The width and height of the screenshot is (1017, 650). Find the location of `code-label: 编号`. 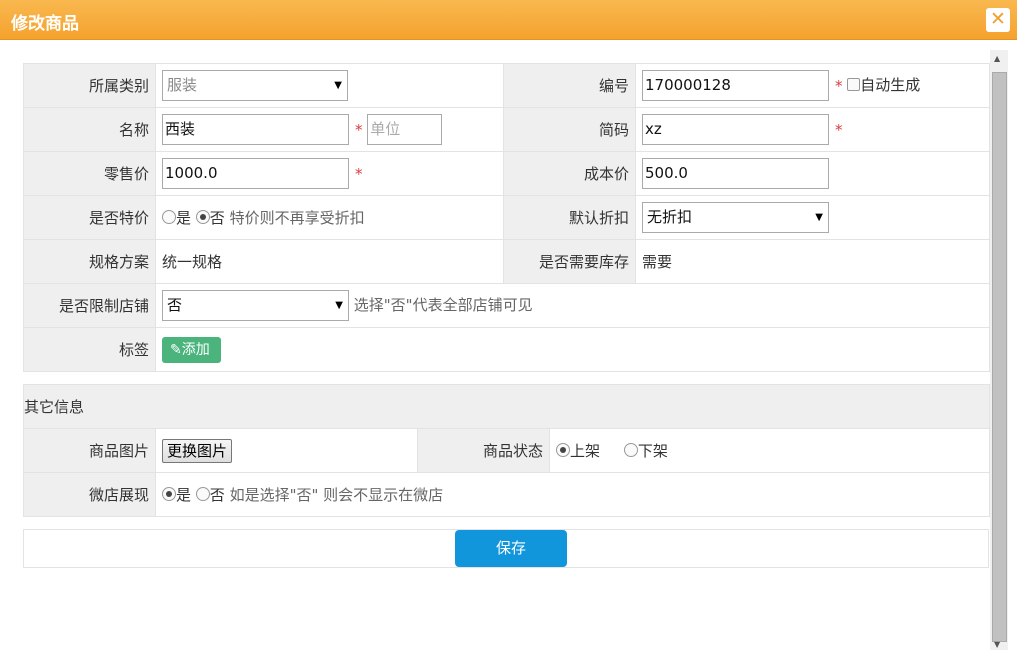

code-label: 编号 is located at coordinates (569, 85).